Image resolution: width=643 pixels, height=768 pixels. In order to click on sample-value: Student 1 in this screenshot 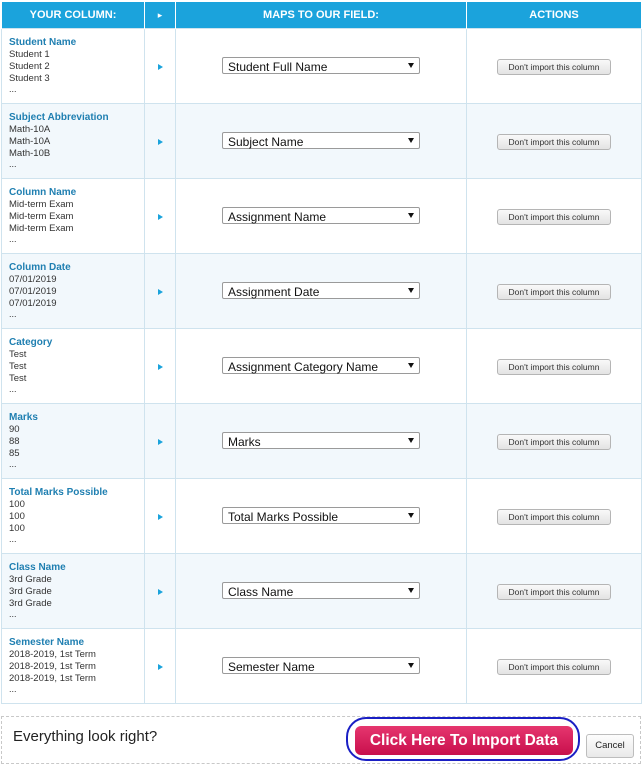, I will do `click(29, 54)`.